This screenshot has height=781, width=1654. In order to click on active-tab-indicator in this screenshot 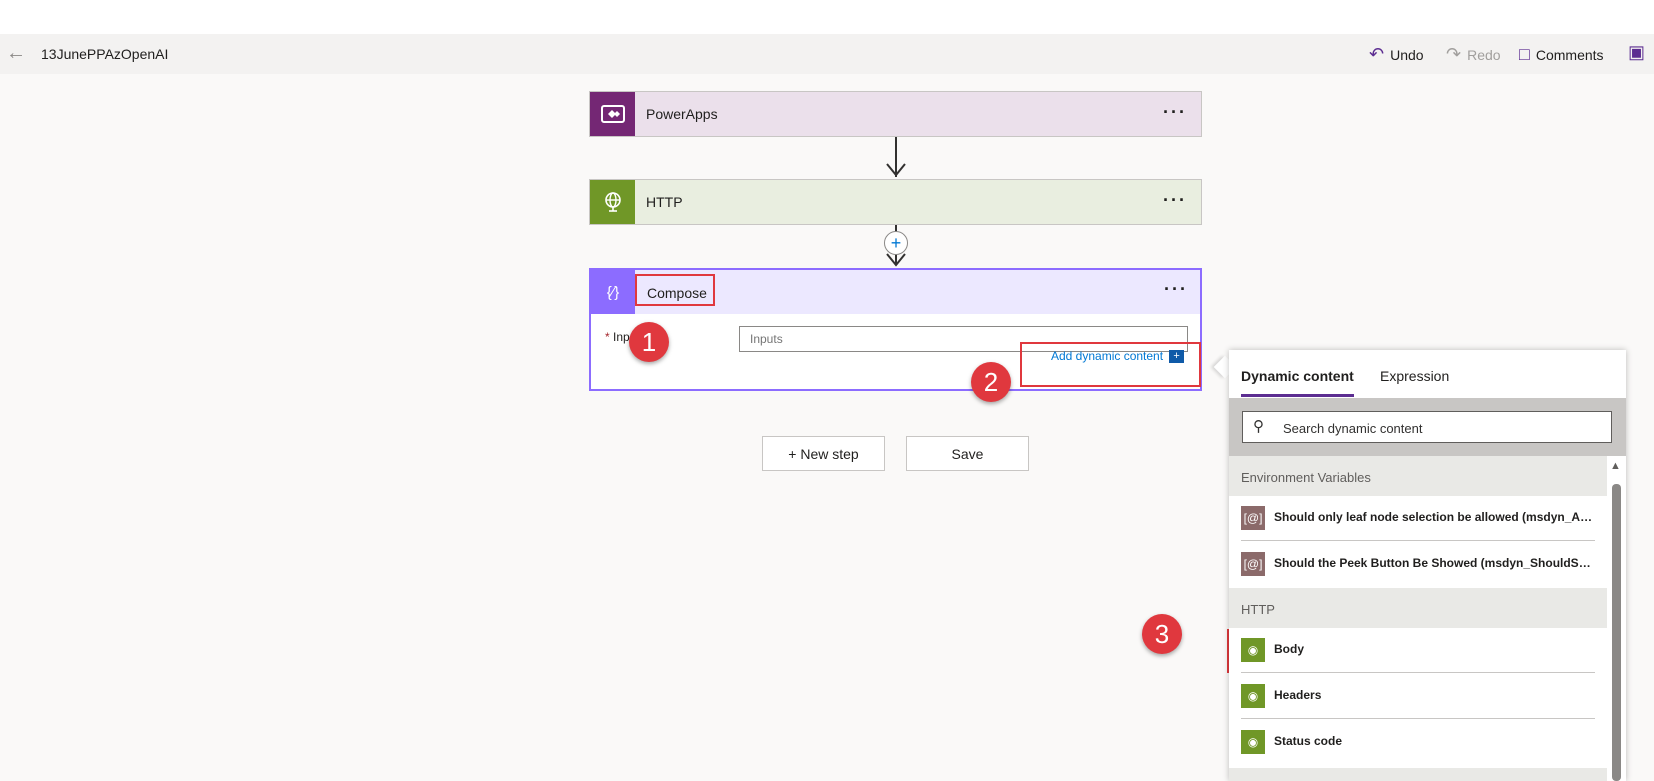, I will do `click(1297, 395)`.